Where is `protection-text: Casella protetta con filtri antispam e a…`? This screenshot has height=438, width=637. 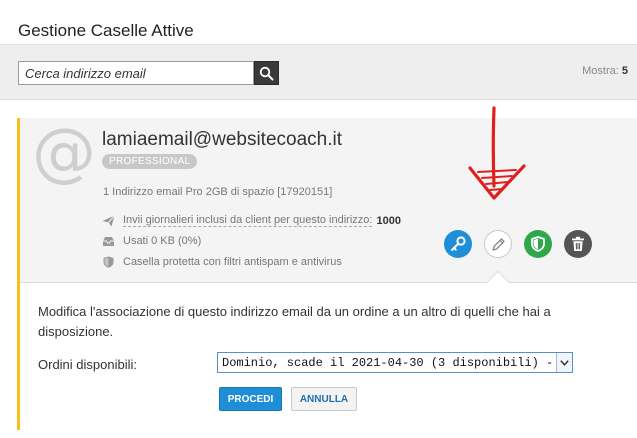
protection-text: Casella protetta con filtri antispam e a… is located at coordinates (232, 262).